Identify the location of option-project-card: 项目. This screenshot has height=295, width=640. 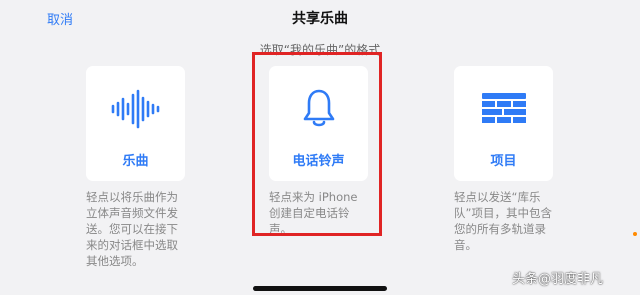
(503, 123).